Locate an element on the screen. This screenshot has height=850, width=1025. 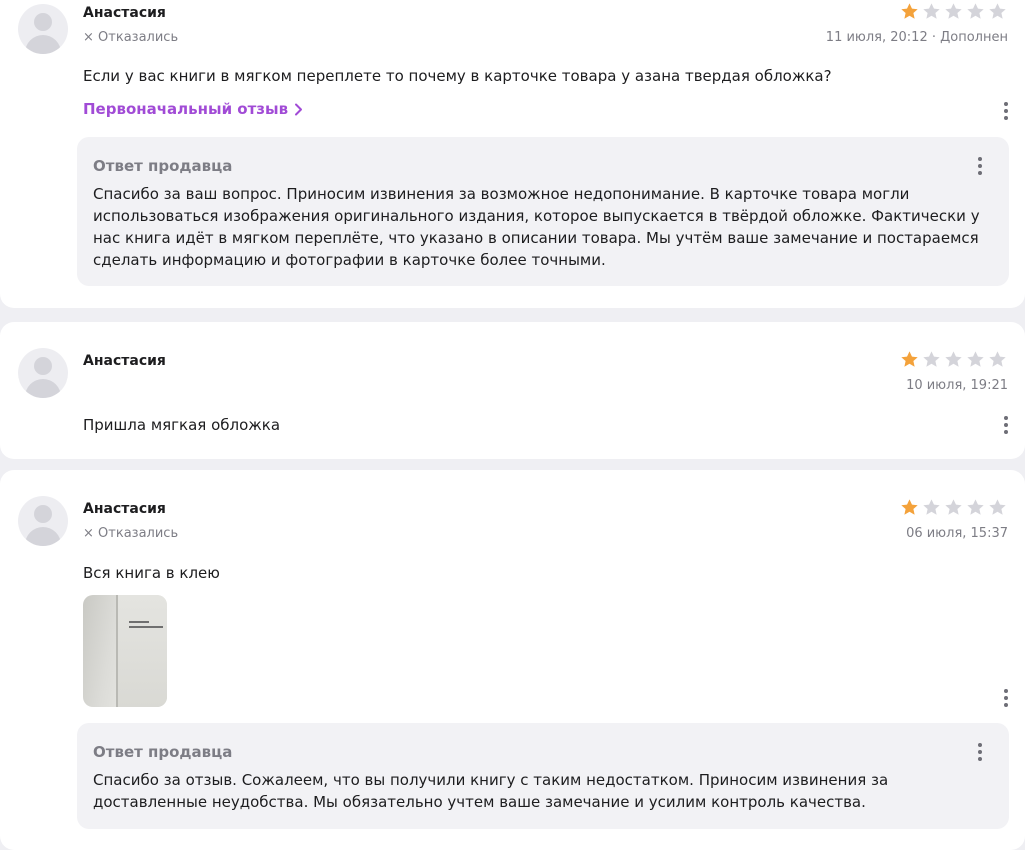
review-photo is located at coordinates (125, 651).